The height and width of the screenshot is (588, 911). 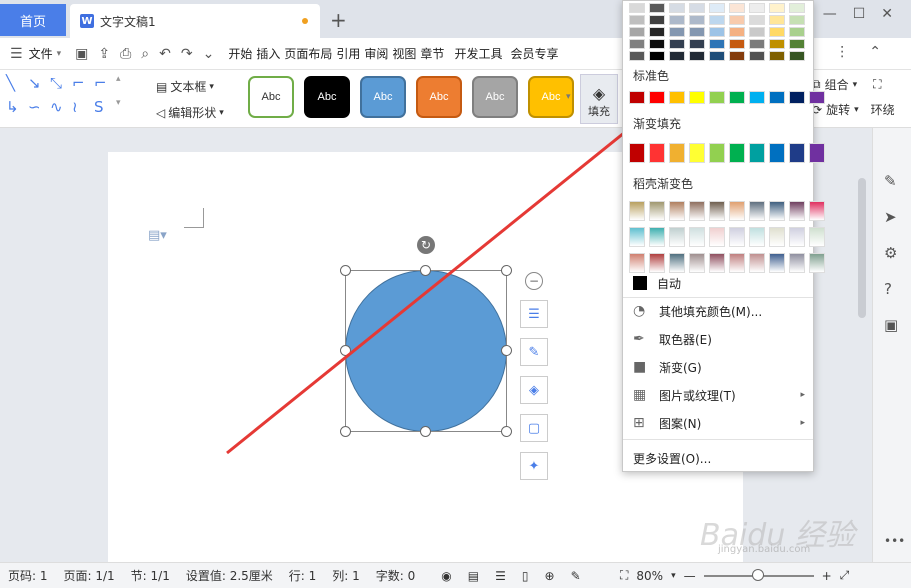 I want to click on gradient-item: ■ 渐变(G), so click(x=718, y=367).